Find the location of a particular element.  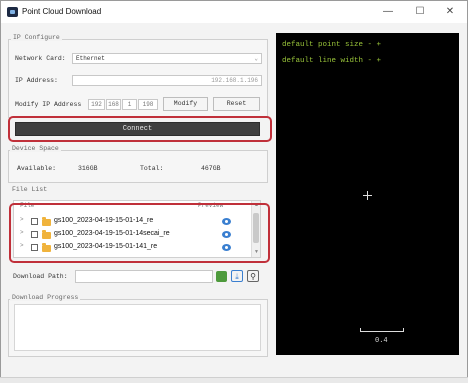

close-button: ✕ is located at coordinates (450, 12).